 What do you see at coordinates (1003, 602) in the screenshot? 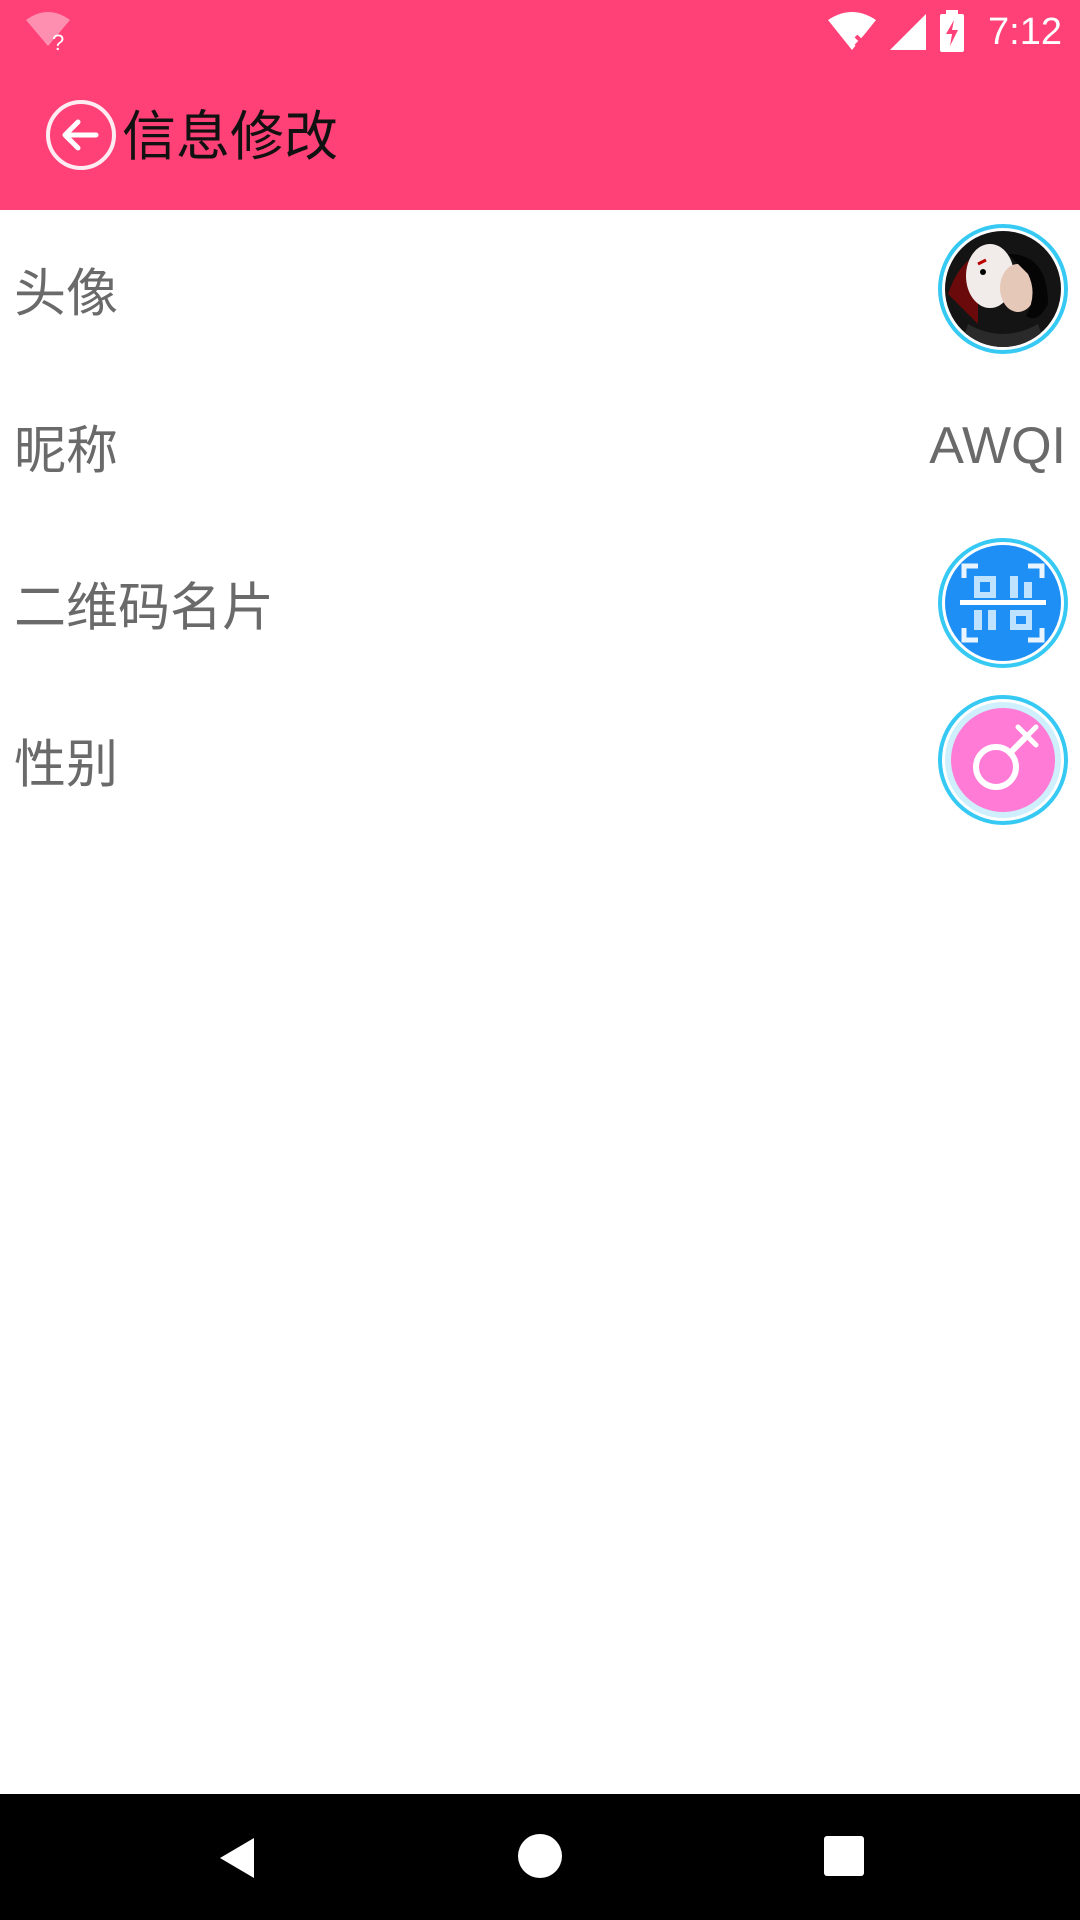
I see `qr-code-scan-icon` at bounding box center [1003, 602].